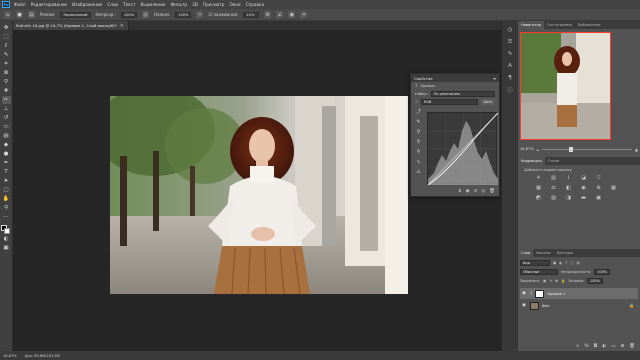  What do you see at coordinates (492, 191) in the screenshot?
I see `delete-icon: 🗑` at bounding box center [492, 191].